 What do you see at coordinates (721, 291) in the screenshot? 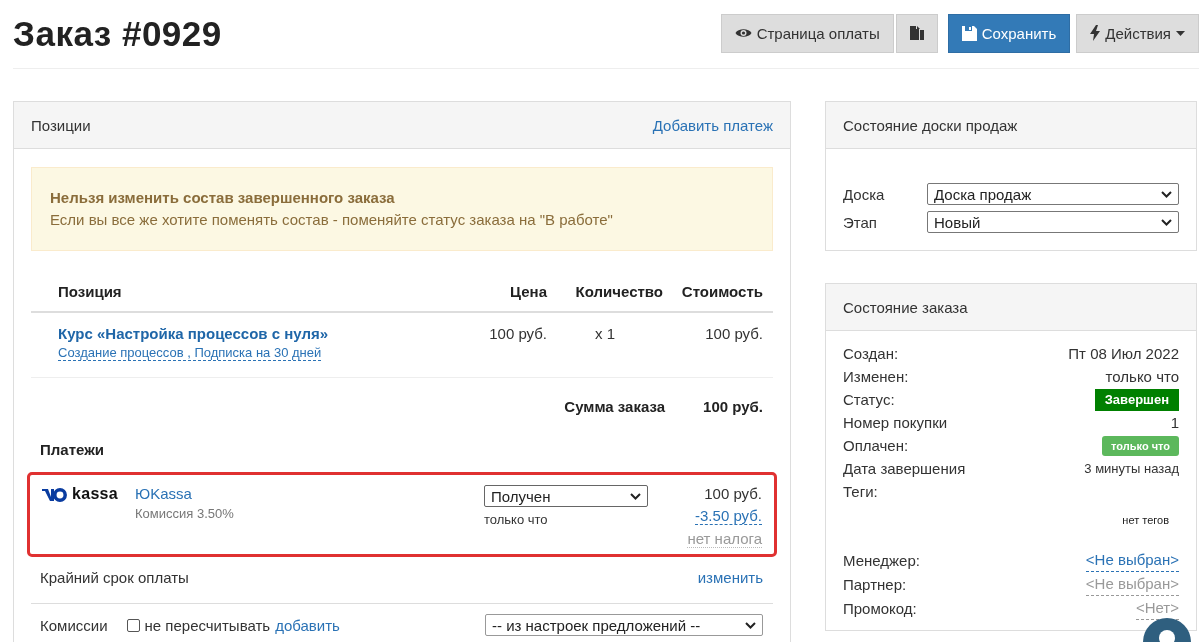
I see `column-header: Стоимость` at bounding box center [721, 291].